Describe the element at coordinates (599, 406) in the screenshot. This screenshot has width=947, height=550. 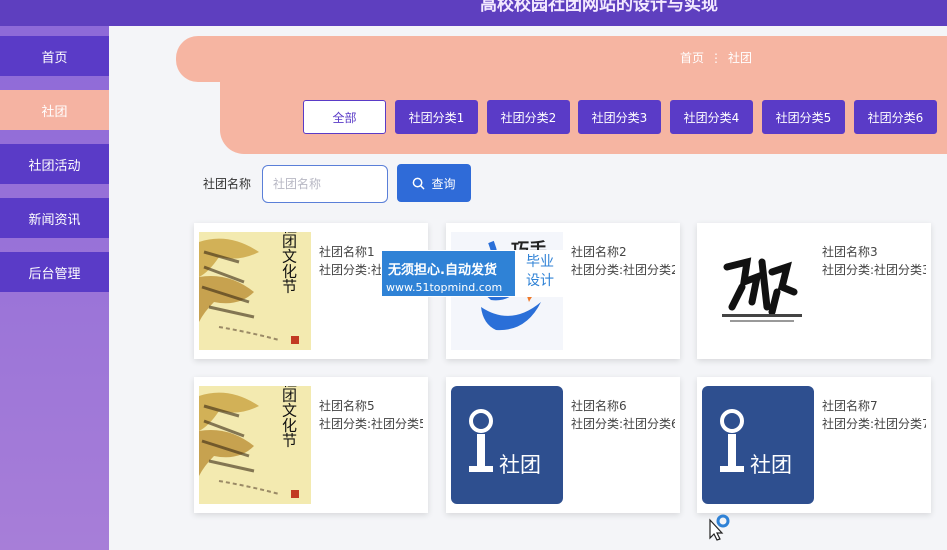
I see `club-name: 社团名称6` at that location.